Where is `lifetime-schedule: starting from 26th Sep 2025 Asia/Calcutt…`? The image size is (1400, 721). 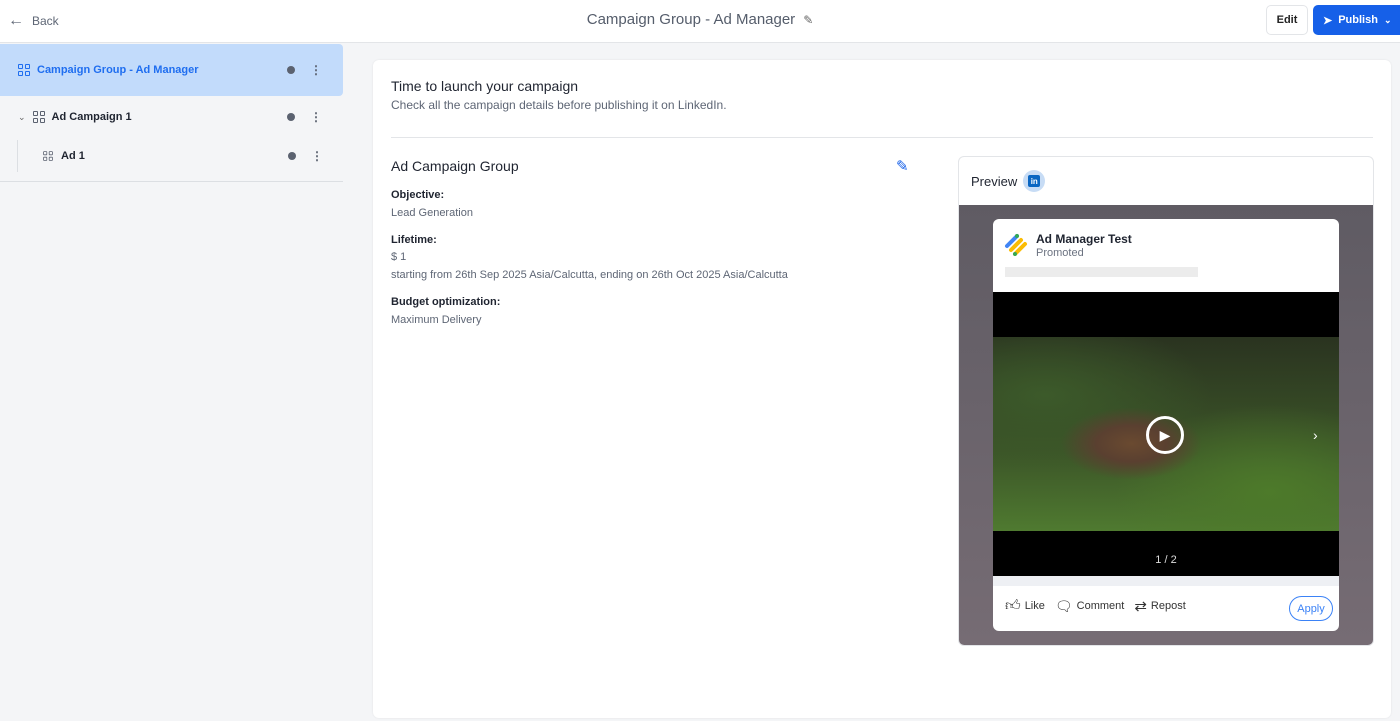 lifetime-schedule: starting from 26th Sep 2025 Asia/Calcutt… is located at coordinates (589, 275).